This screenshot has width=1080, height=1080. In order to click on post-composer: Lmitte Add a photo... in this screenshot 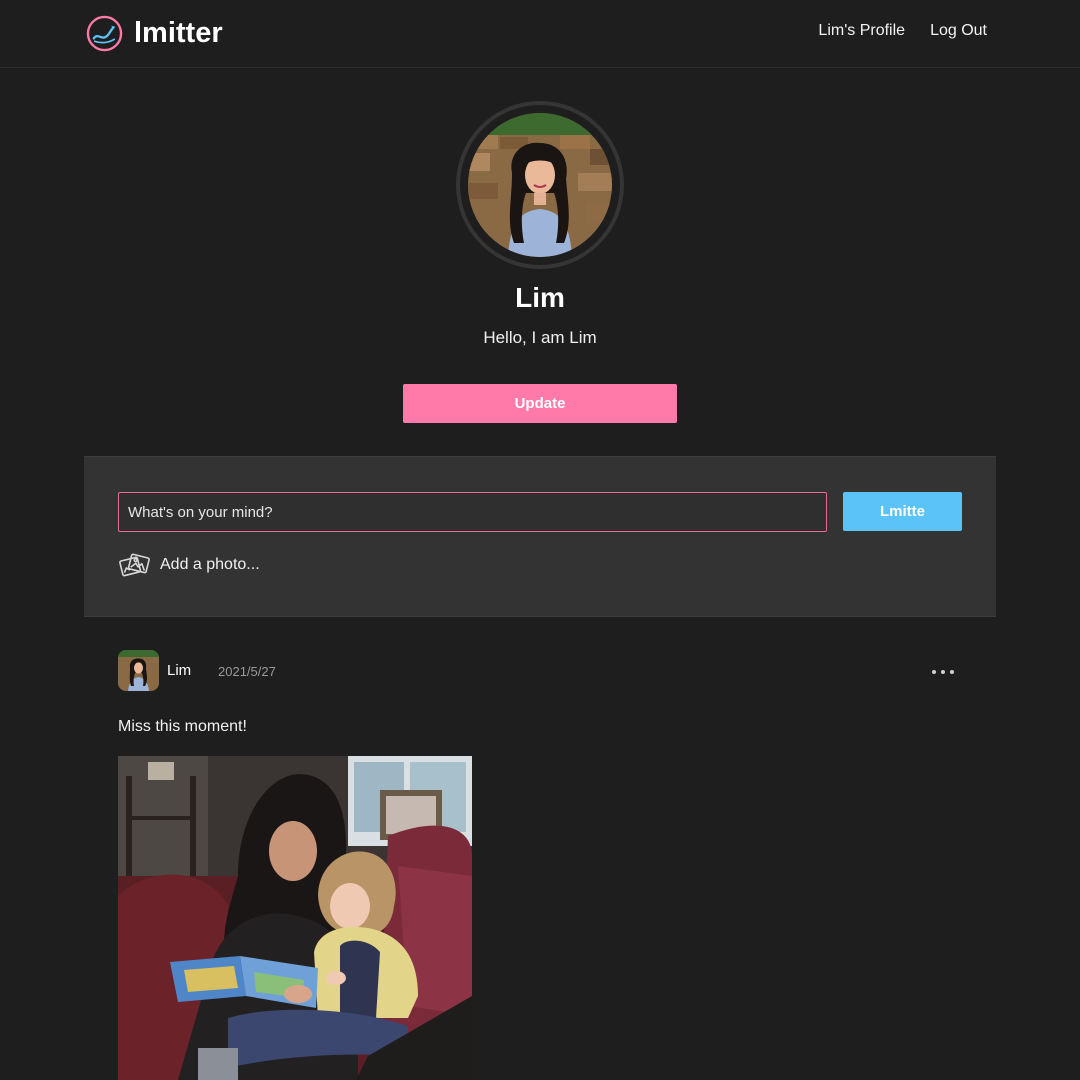, I will do `click(540, 536)`.